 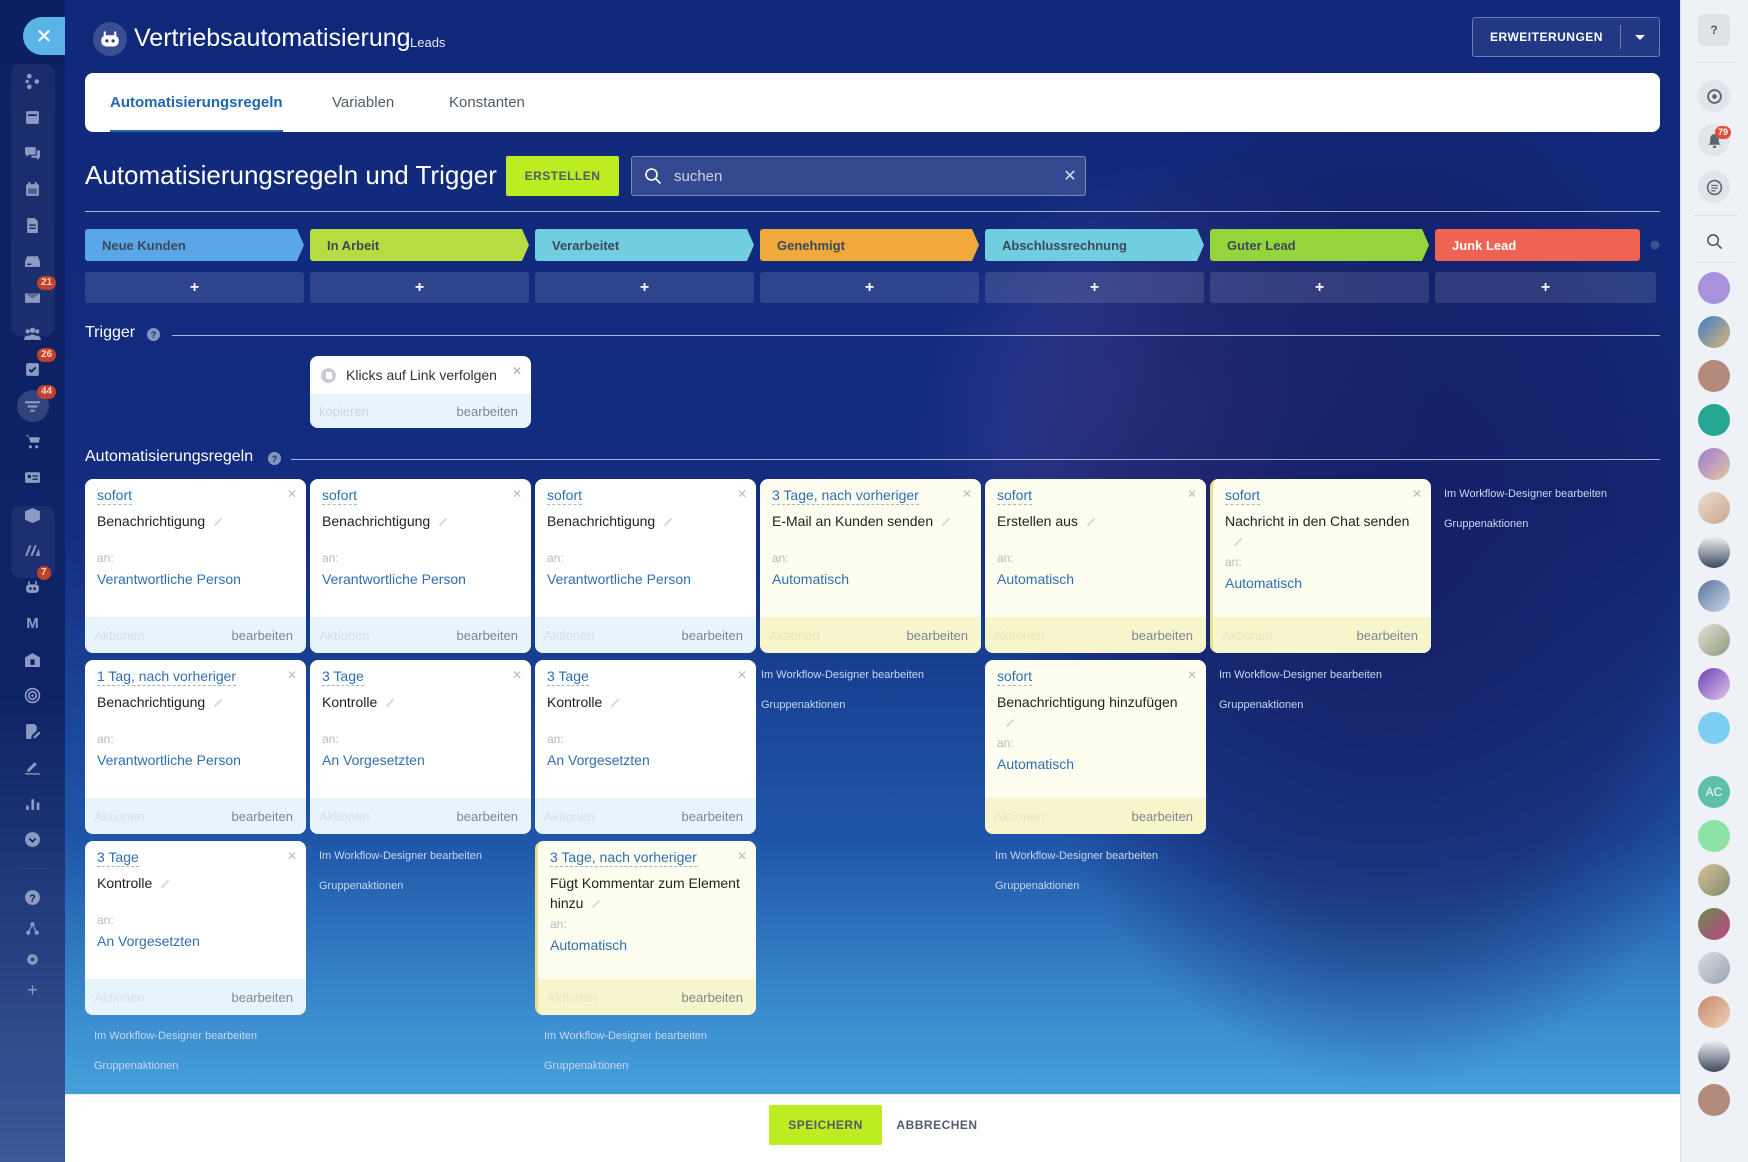 I want to click on nav-sitemap, so click(x=32, y=81).